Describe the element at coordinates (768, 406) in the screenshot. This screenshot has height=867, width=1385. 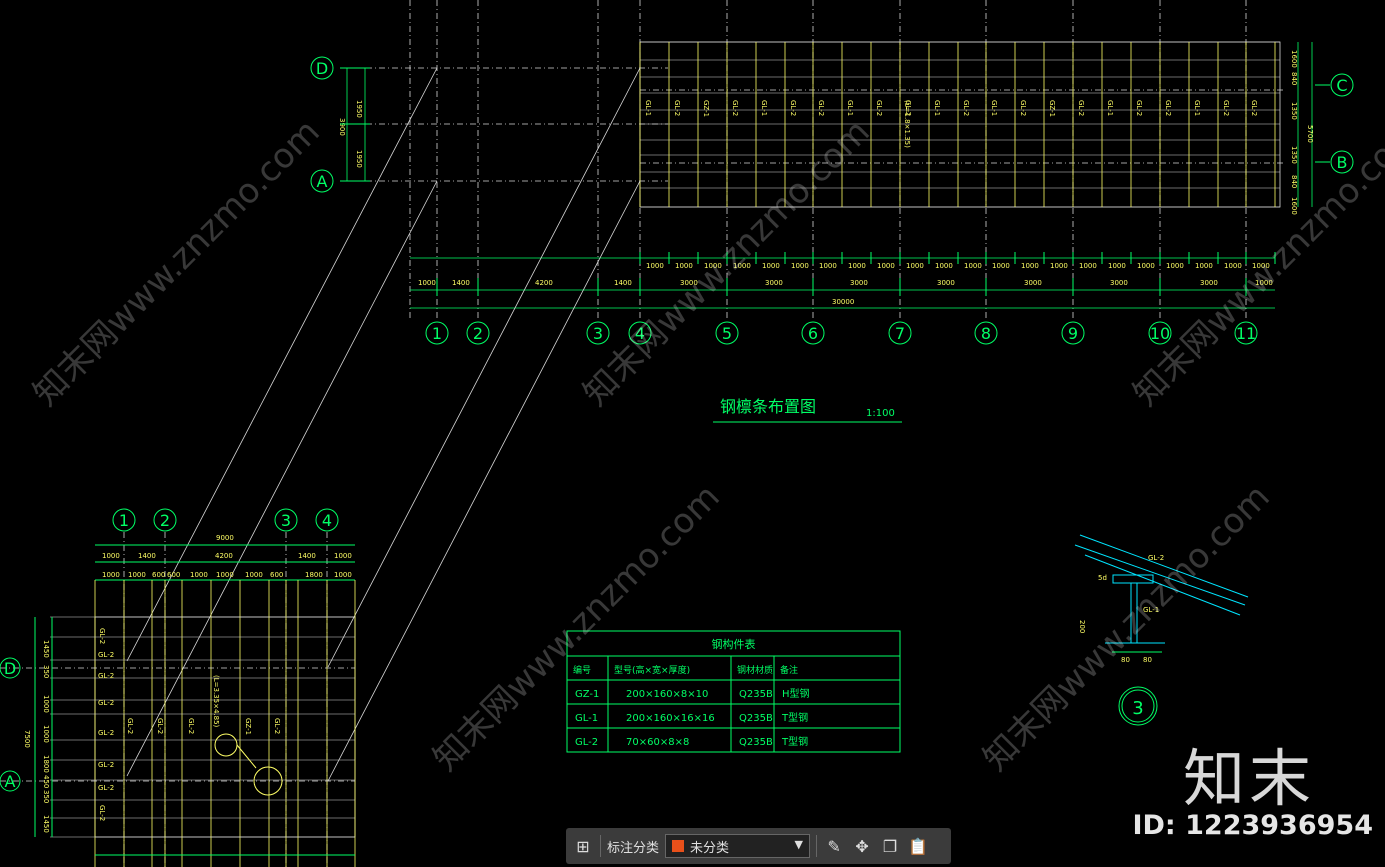
I see `plan-title: 钢檩条布置图` at that location.